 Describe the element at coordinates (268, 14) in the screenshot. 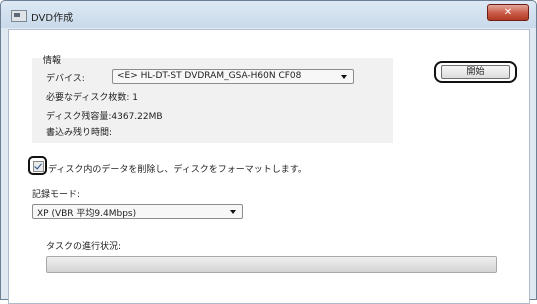

I see `title-bar: DVD作成 ✕` at that location.